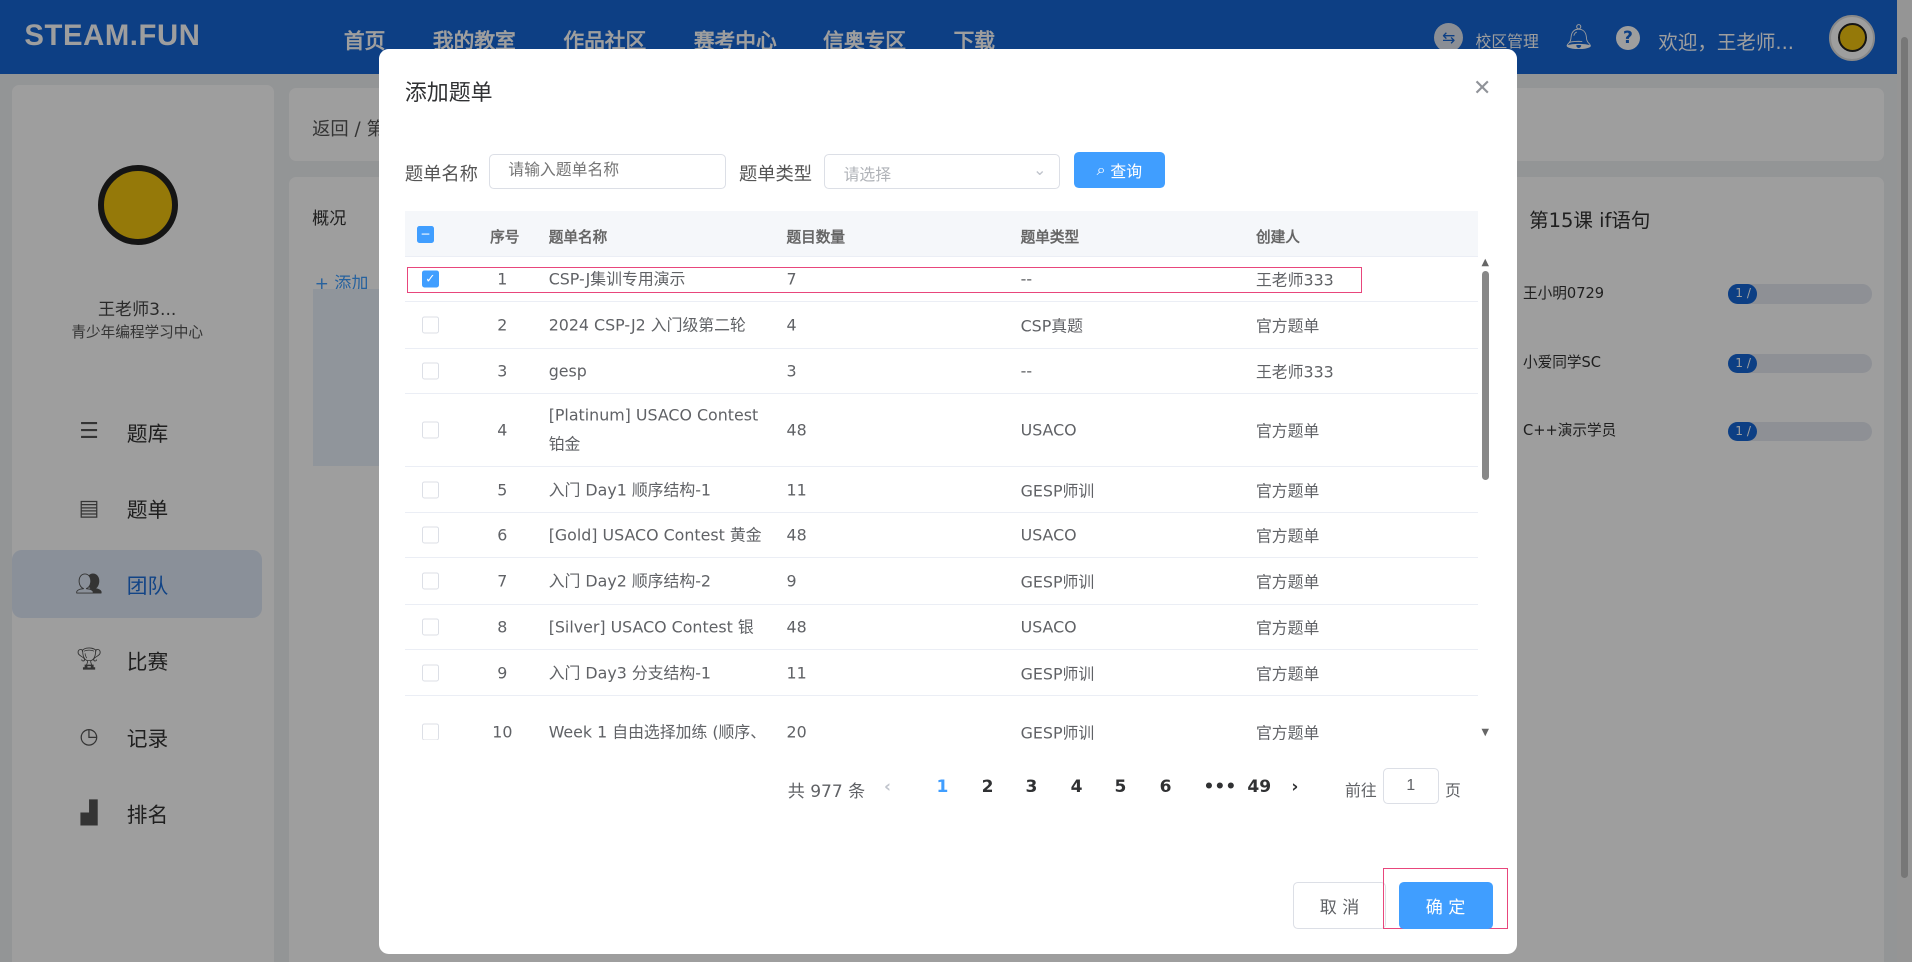  I want to click on table-scrollbar: ▲ ▼, so click(1485, 498).